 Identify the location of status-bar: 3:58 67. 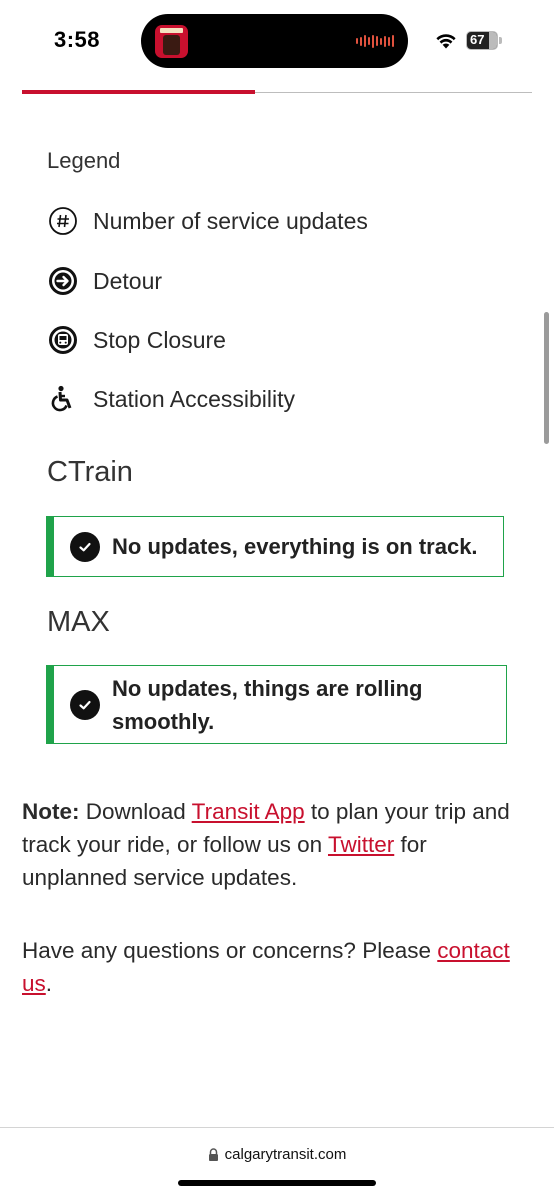
(277, 40).